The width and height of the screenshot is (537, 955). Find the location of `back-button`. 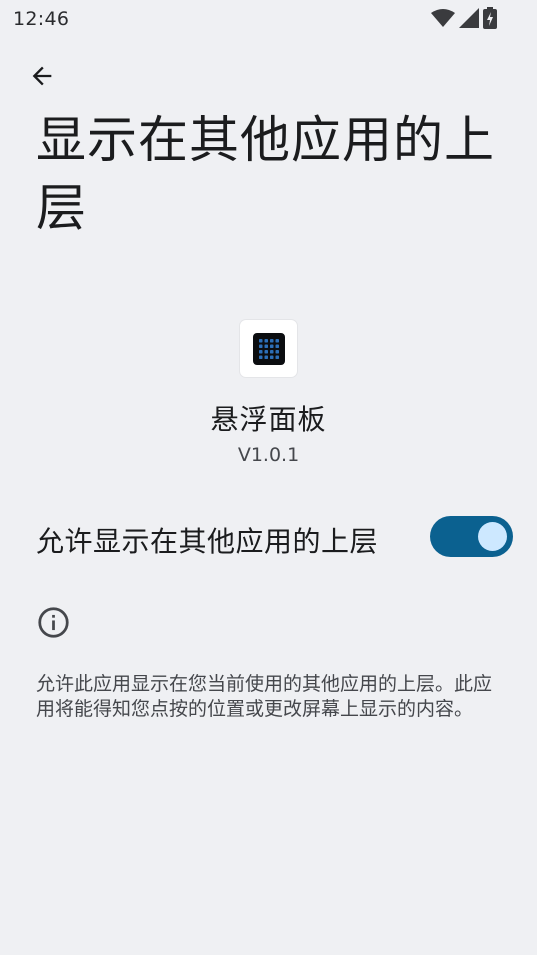

back-button is located at coordinates (42, 78).